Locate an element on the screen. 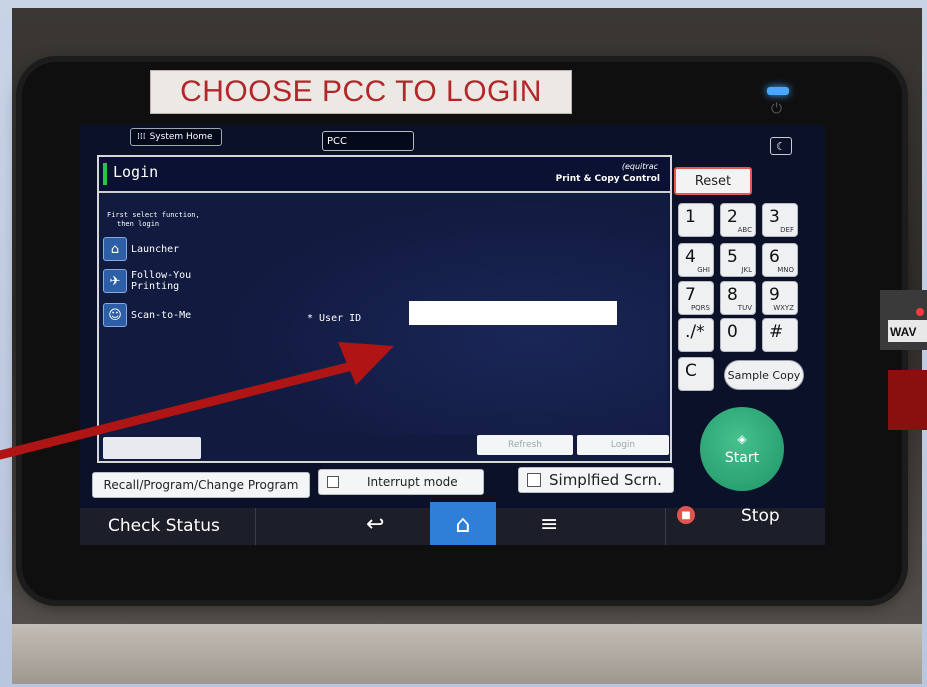 The image size is (927, 687). interrupt-mode-toggle: Interrupt mode is located at coordinates (401, 482).